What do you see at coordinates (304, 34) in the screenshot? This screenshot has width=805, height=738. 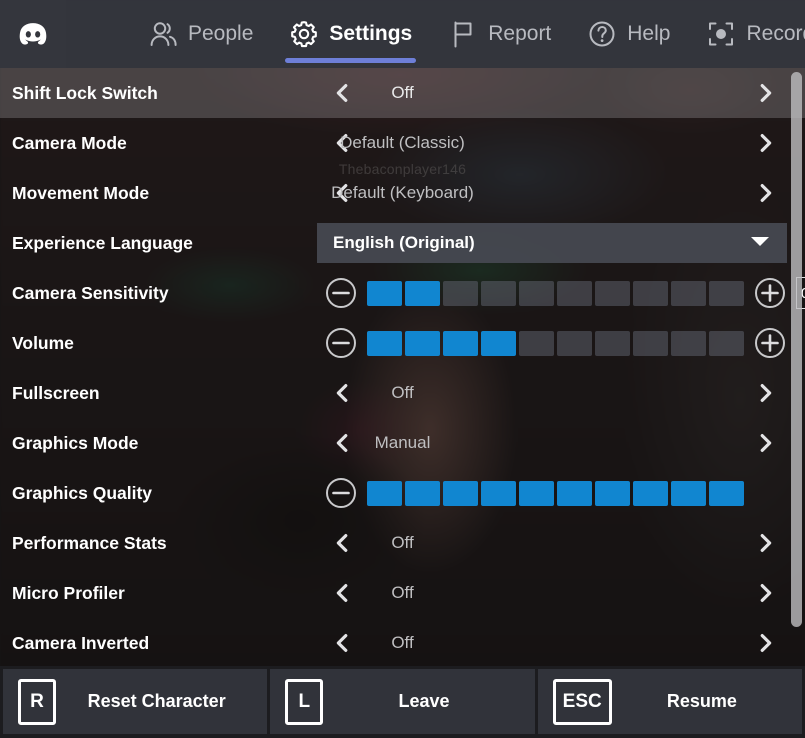 I see `gear-icon` at bounding box center [304, 34].